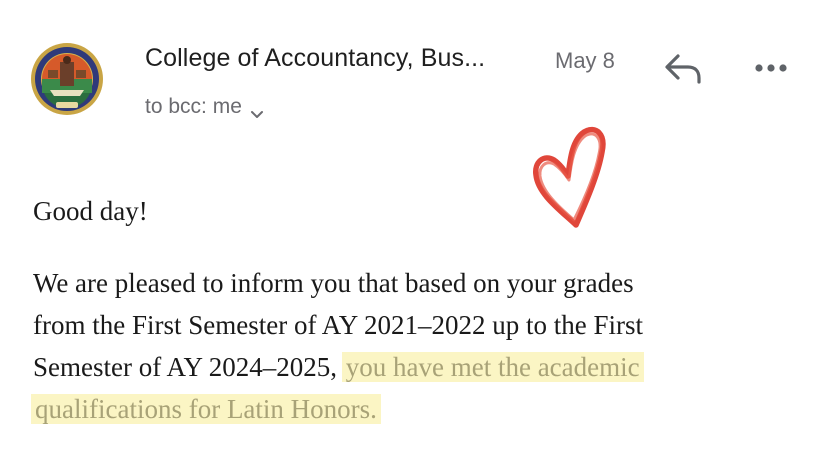 This screenshot has height=457, width=827. What do you see at coordinates (569, 177) in the screenshot?
I see `hand-drawn-heart` at bounding box center [569, 177].